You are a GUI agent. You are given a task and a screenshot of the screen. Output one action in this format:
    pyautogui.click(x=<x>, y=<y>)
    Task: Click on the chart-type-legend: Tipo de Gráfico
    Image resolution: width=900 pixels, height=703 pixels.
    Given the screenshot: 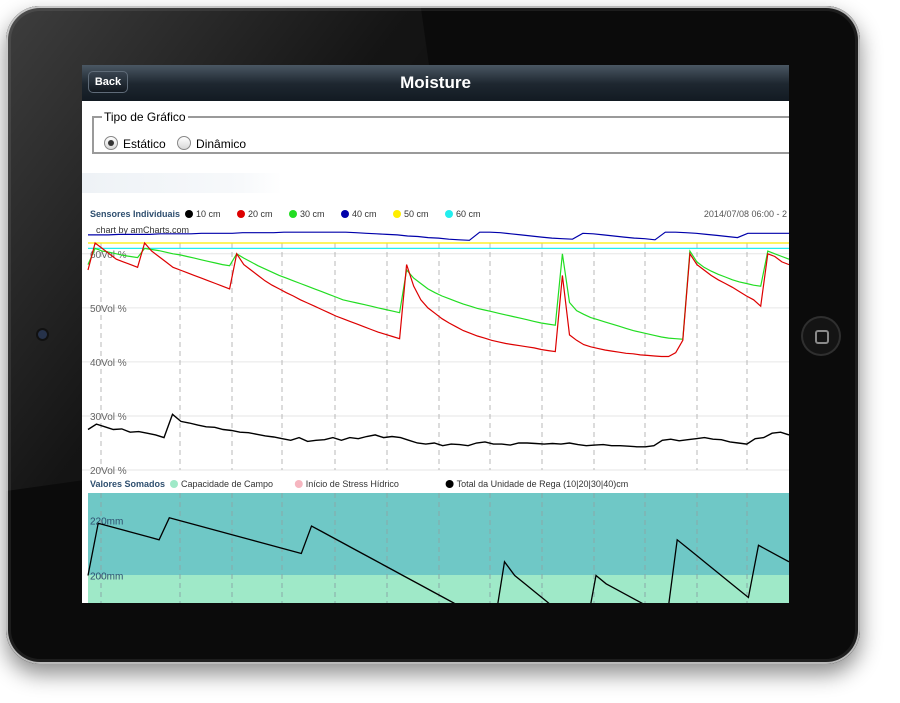 What is the action you would take?
    pyautogui.click(x=145, y=117)
    